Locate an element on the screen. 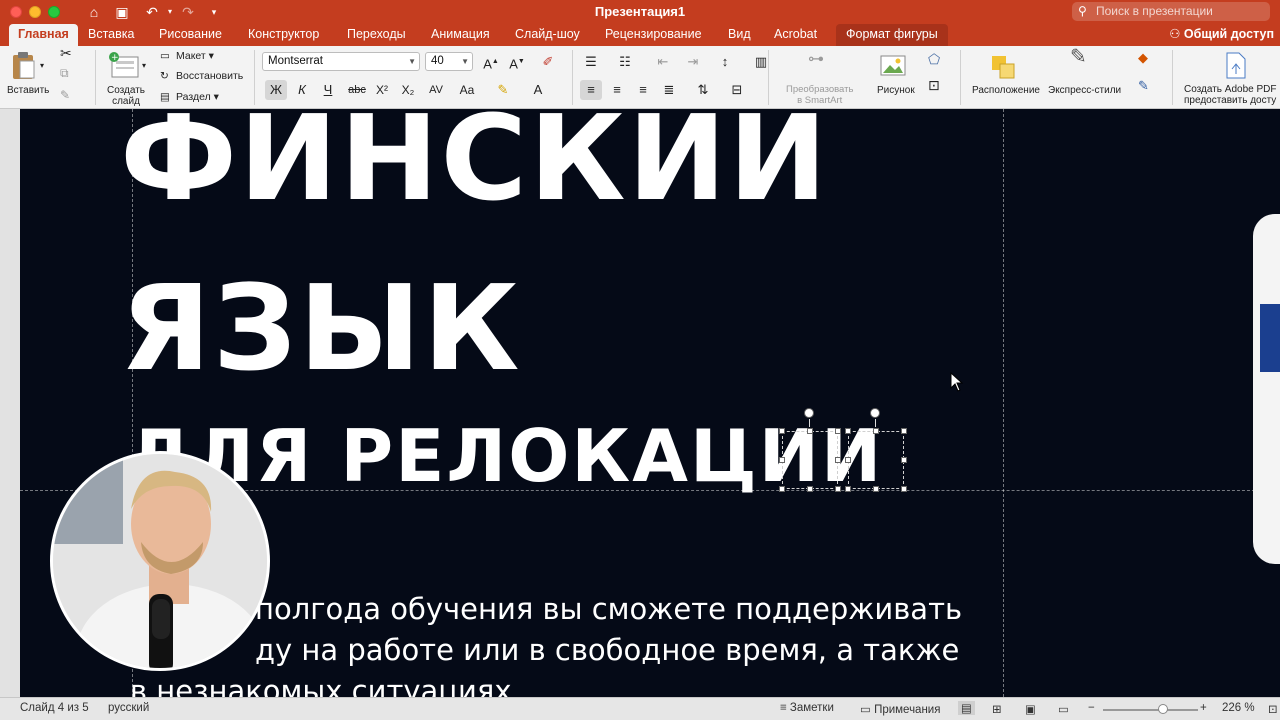 The height and width of the screenshot is (720, 1280). tab-acrobat: Acrobat is located at coordinates (795, 35).